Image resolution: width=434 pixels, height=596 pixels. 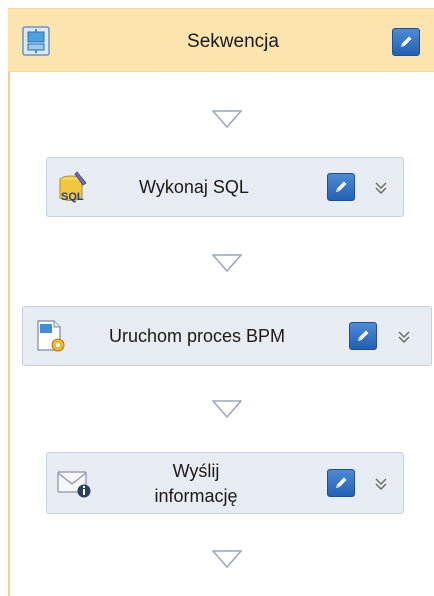 I want to click on activity-card-bpm: Uruchom proces BPM, so click(x=227, y=336).